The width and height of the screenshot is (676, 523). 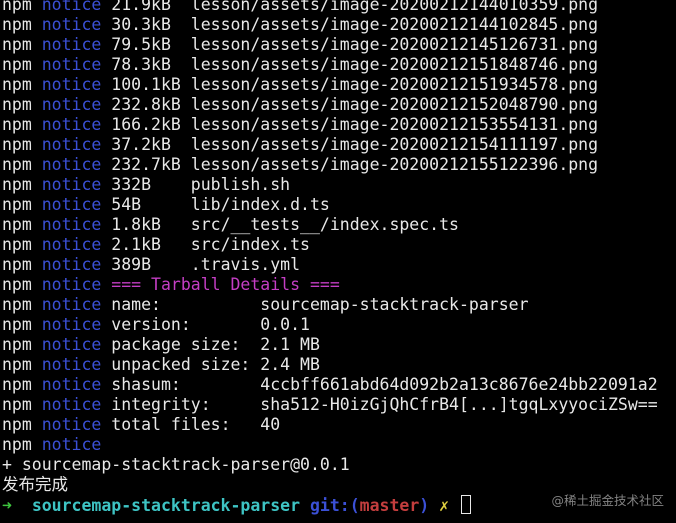 I want to click on log-line: npm notice package size: 2.1 MB, so click(x=339, y=345).